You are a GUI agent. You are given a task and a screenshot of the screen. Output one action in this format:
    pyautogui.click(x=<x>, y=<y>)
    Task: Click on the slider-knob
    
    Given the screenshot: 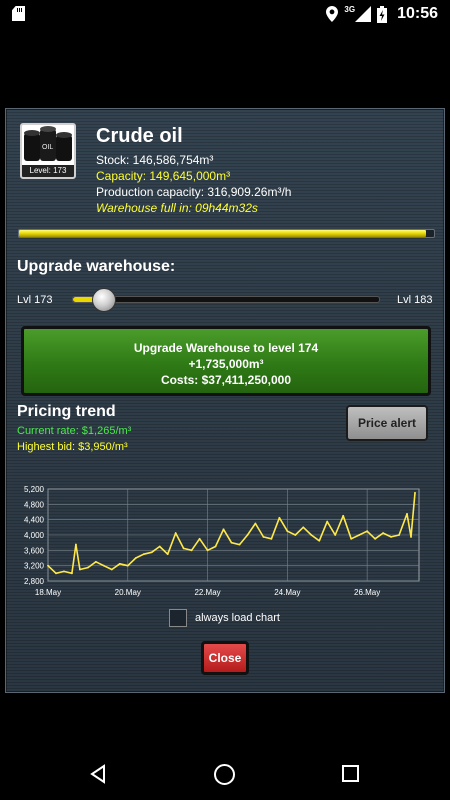 What is the action you would take?
    pyautogui.click(x=103, y=300)
    